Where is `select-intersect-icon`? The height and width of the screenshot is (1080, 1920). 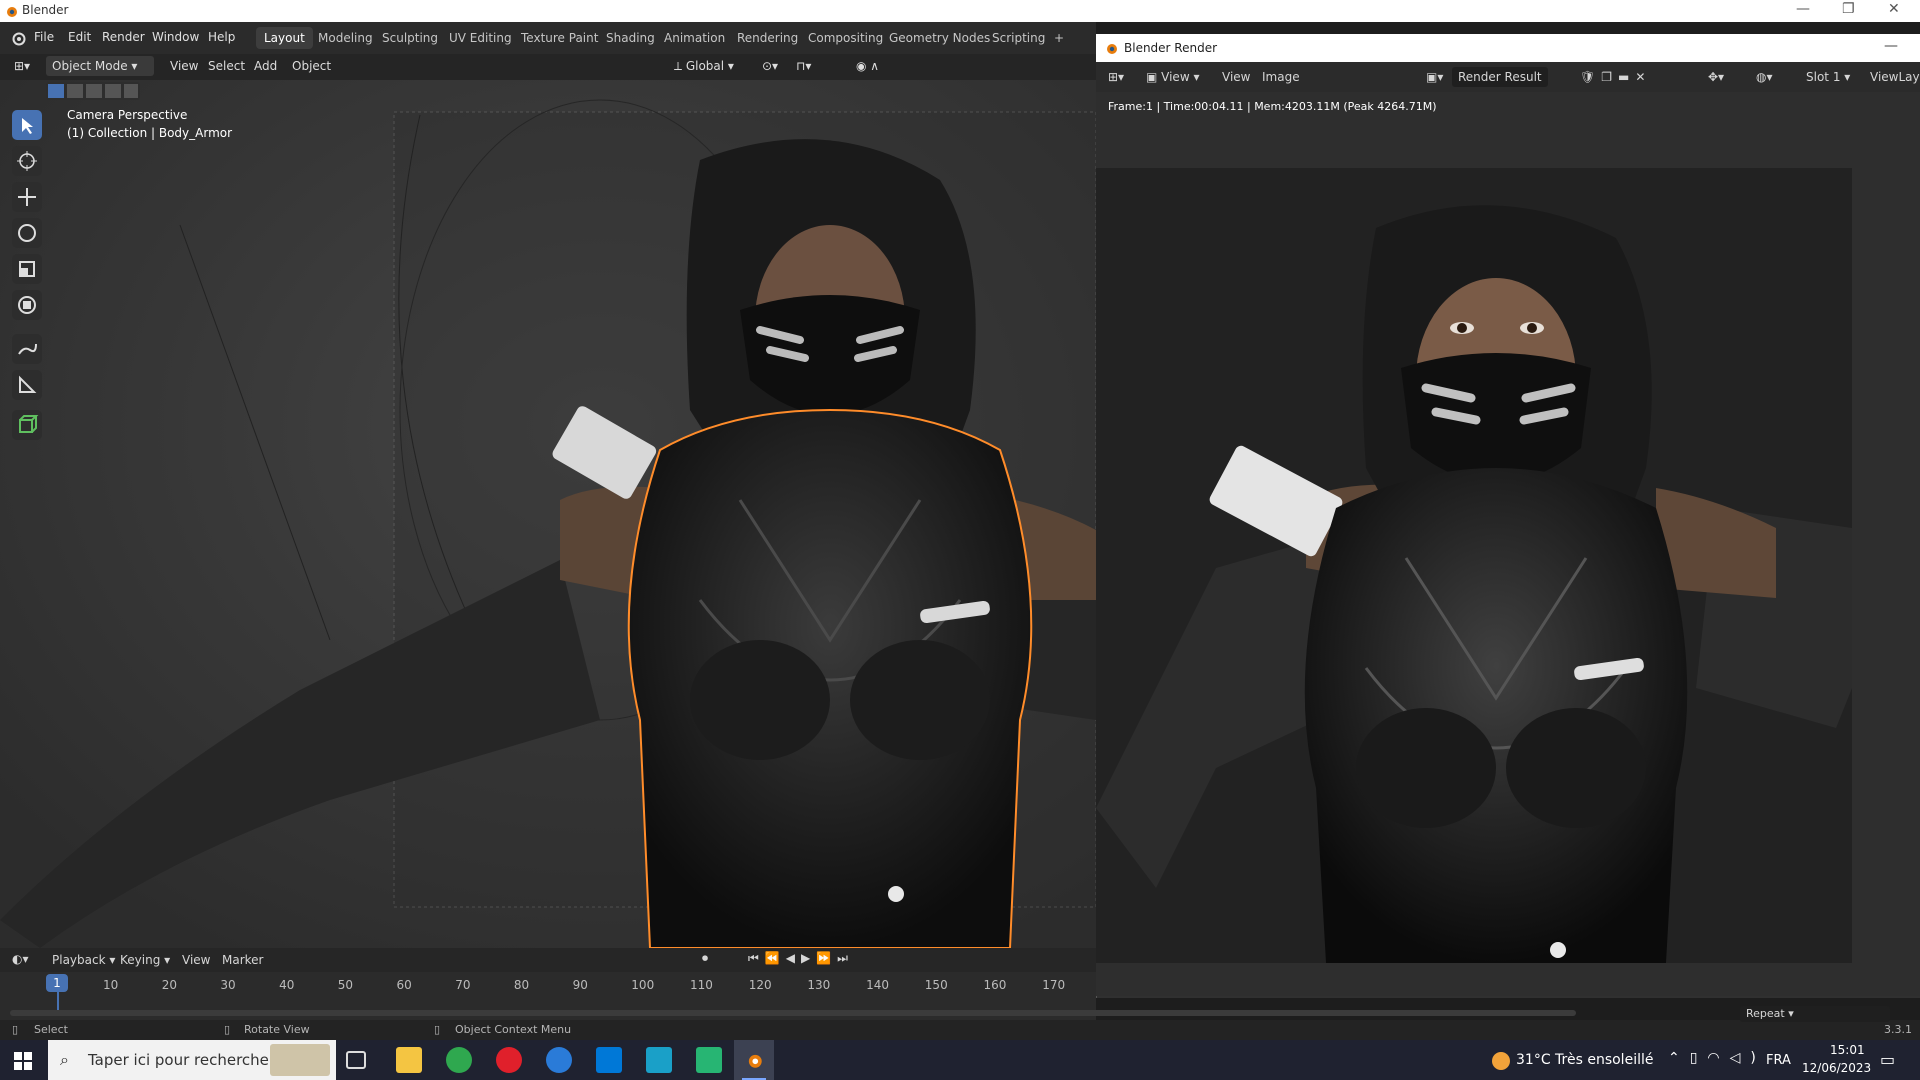 select-intersect-icon is located at coordinates (131, 91).